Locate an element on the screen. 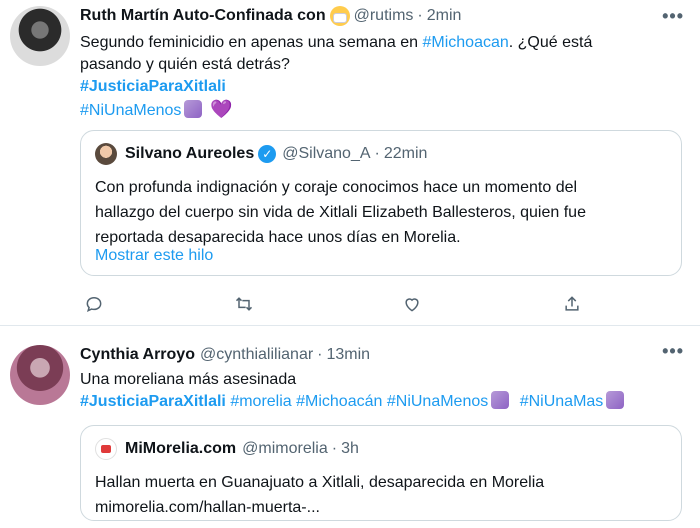 The image size is (700, 528). tweet-header: Cynthia Arroyo @cynthialilianar · 13min is located at coordinates (385, 355).